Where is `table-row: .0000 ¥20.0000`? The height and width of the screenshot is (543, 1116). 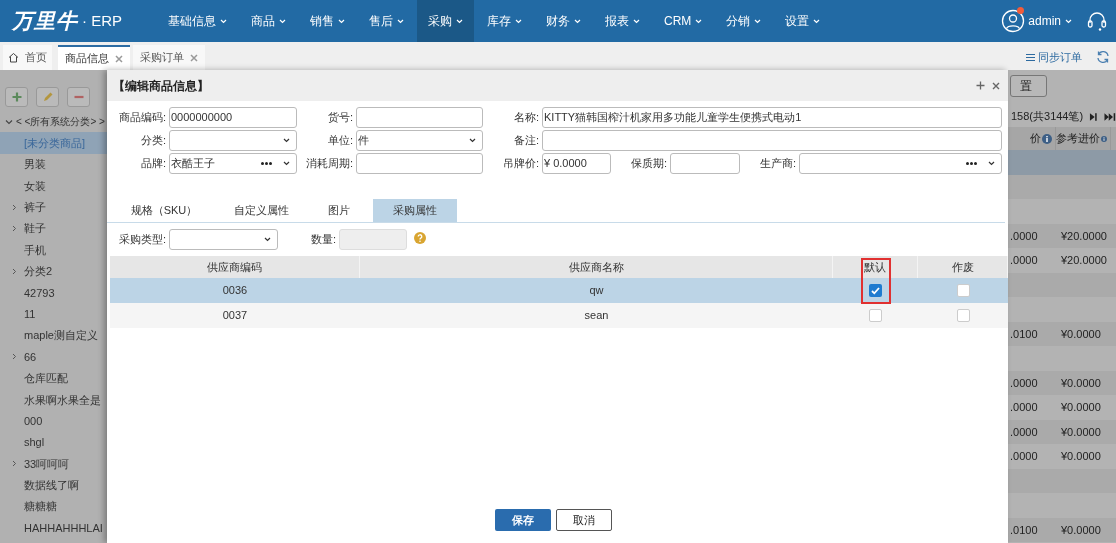 table-row: .0000 ¥20.0000 is located at coordinates (1062, 235).